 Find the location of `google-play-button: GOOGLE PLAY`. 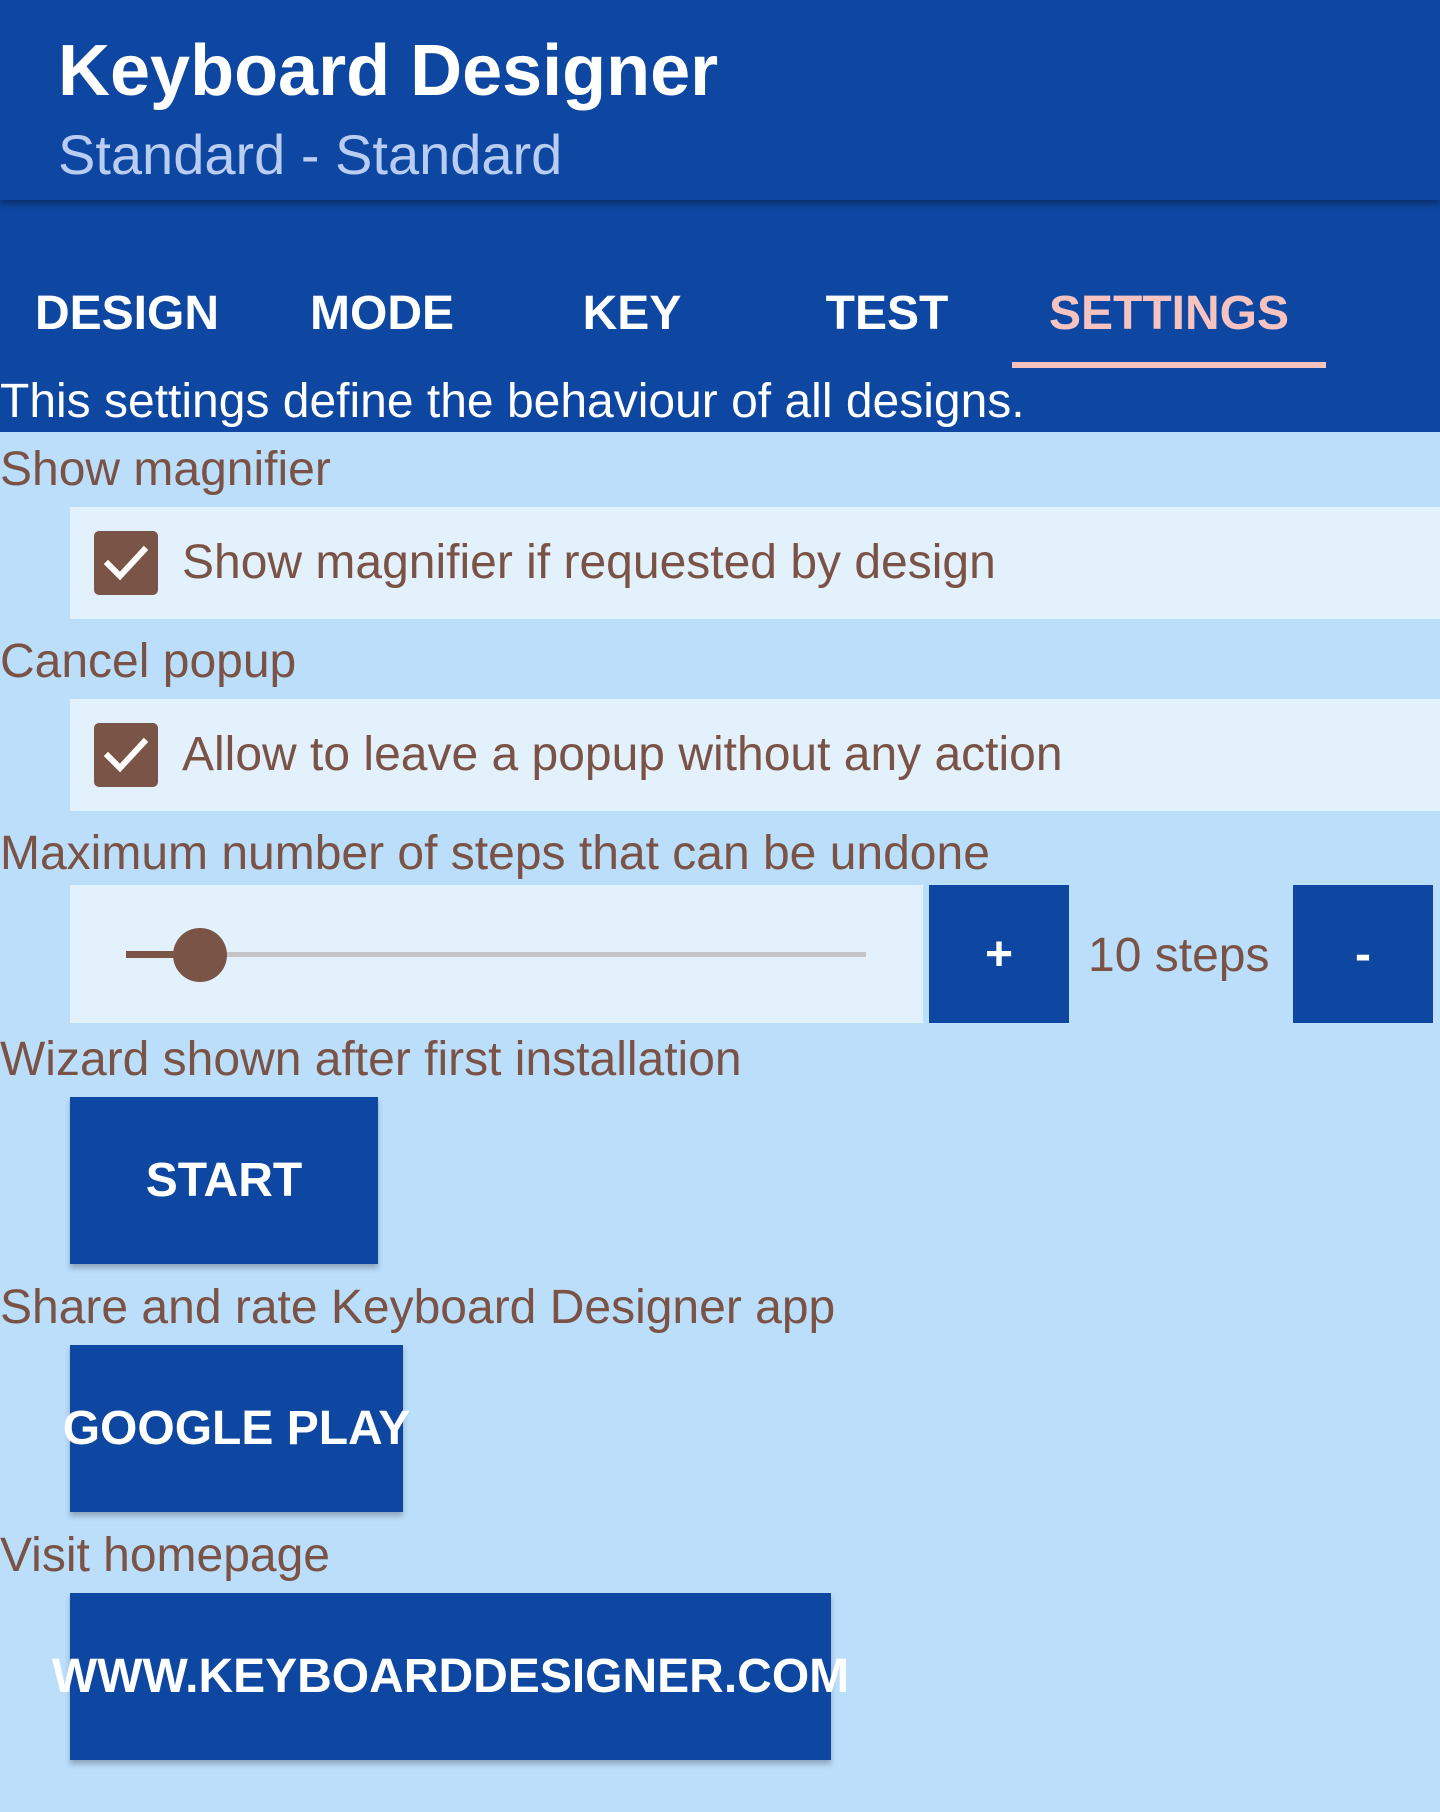

google-play-button: GOOGLE PLAY is located at coordinates (236, 1428).